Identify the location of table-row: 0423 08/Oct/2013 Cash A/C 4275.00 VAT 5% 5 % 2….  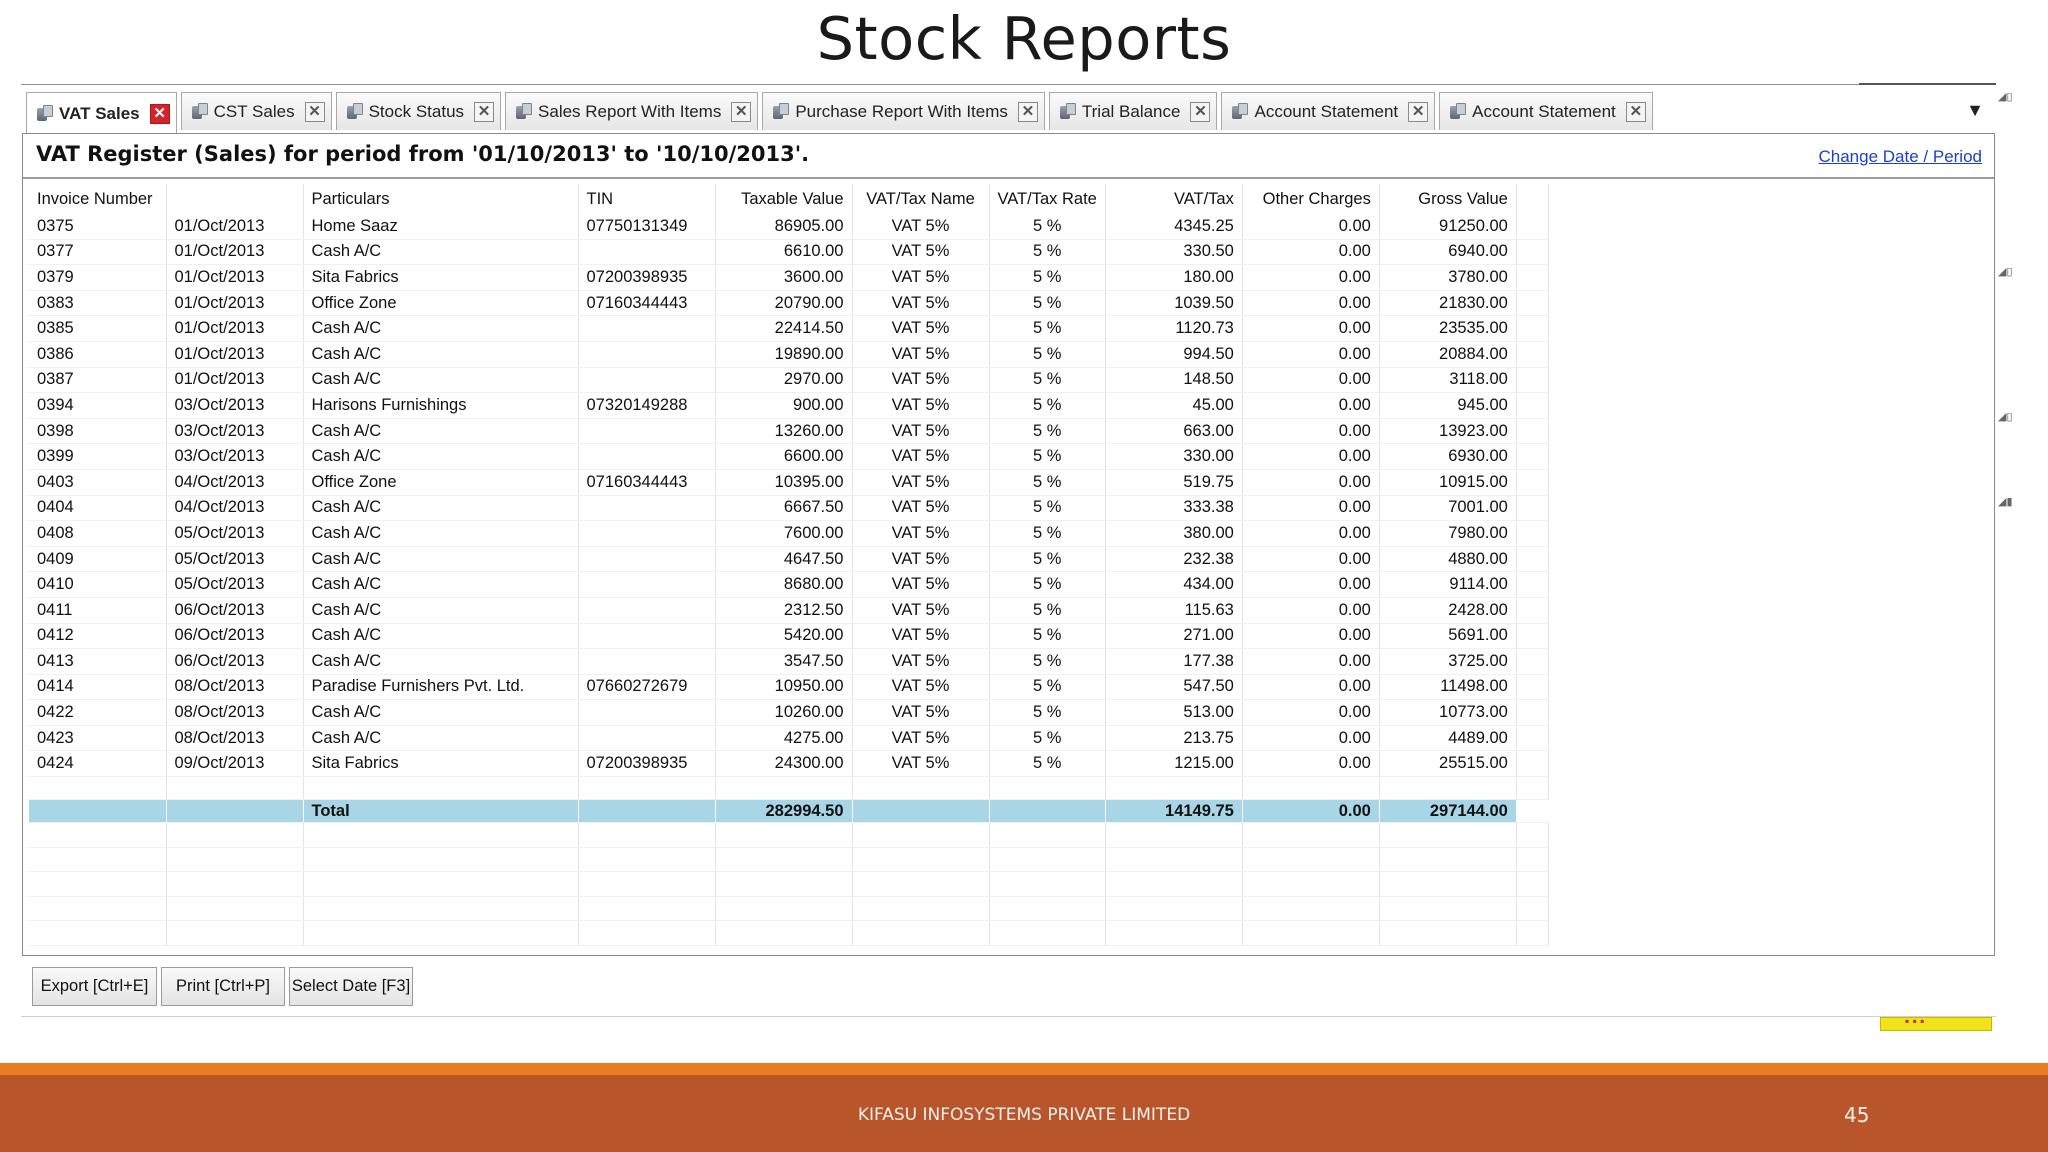
(789, 738).